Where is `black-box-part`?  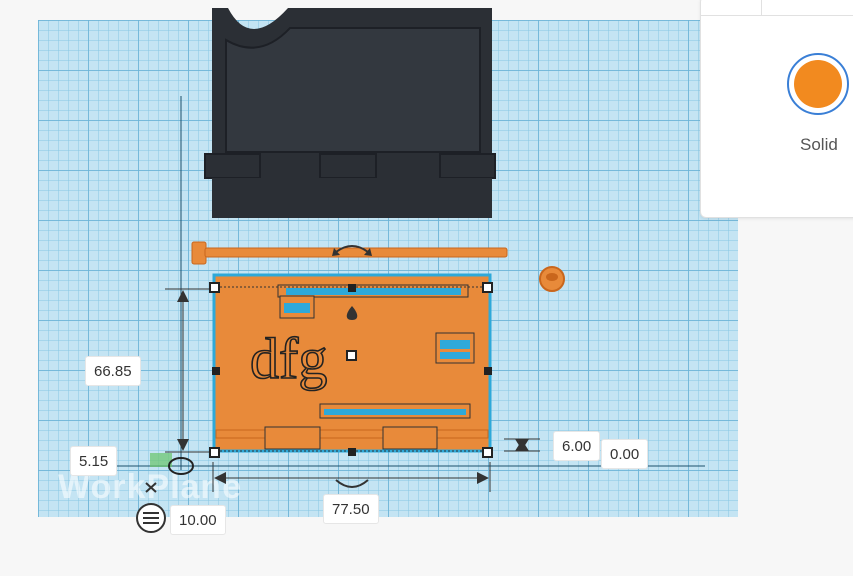
black-box-part is located at coordinates (350, 113).